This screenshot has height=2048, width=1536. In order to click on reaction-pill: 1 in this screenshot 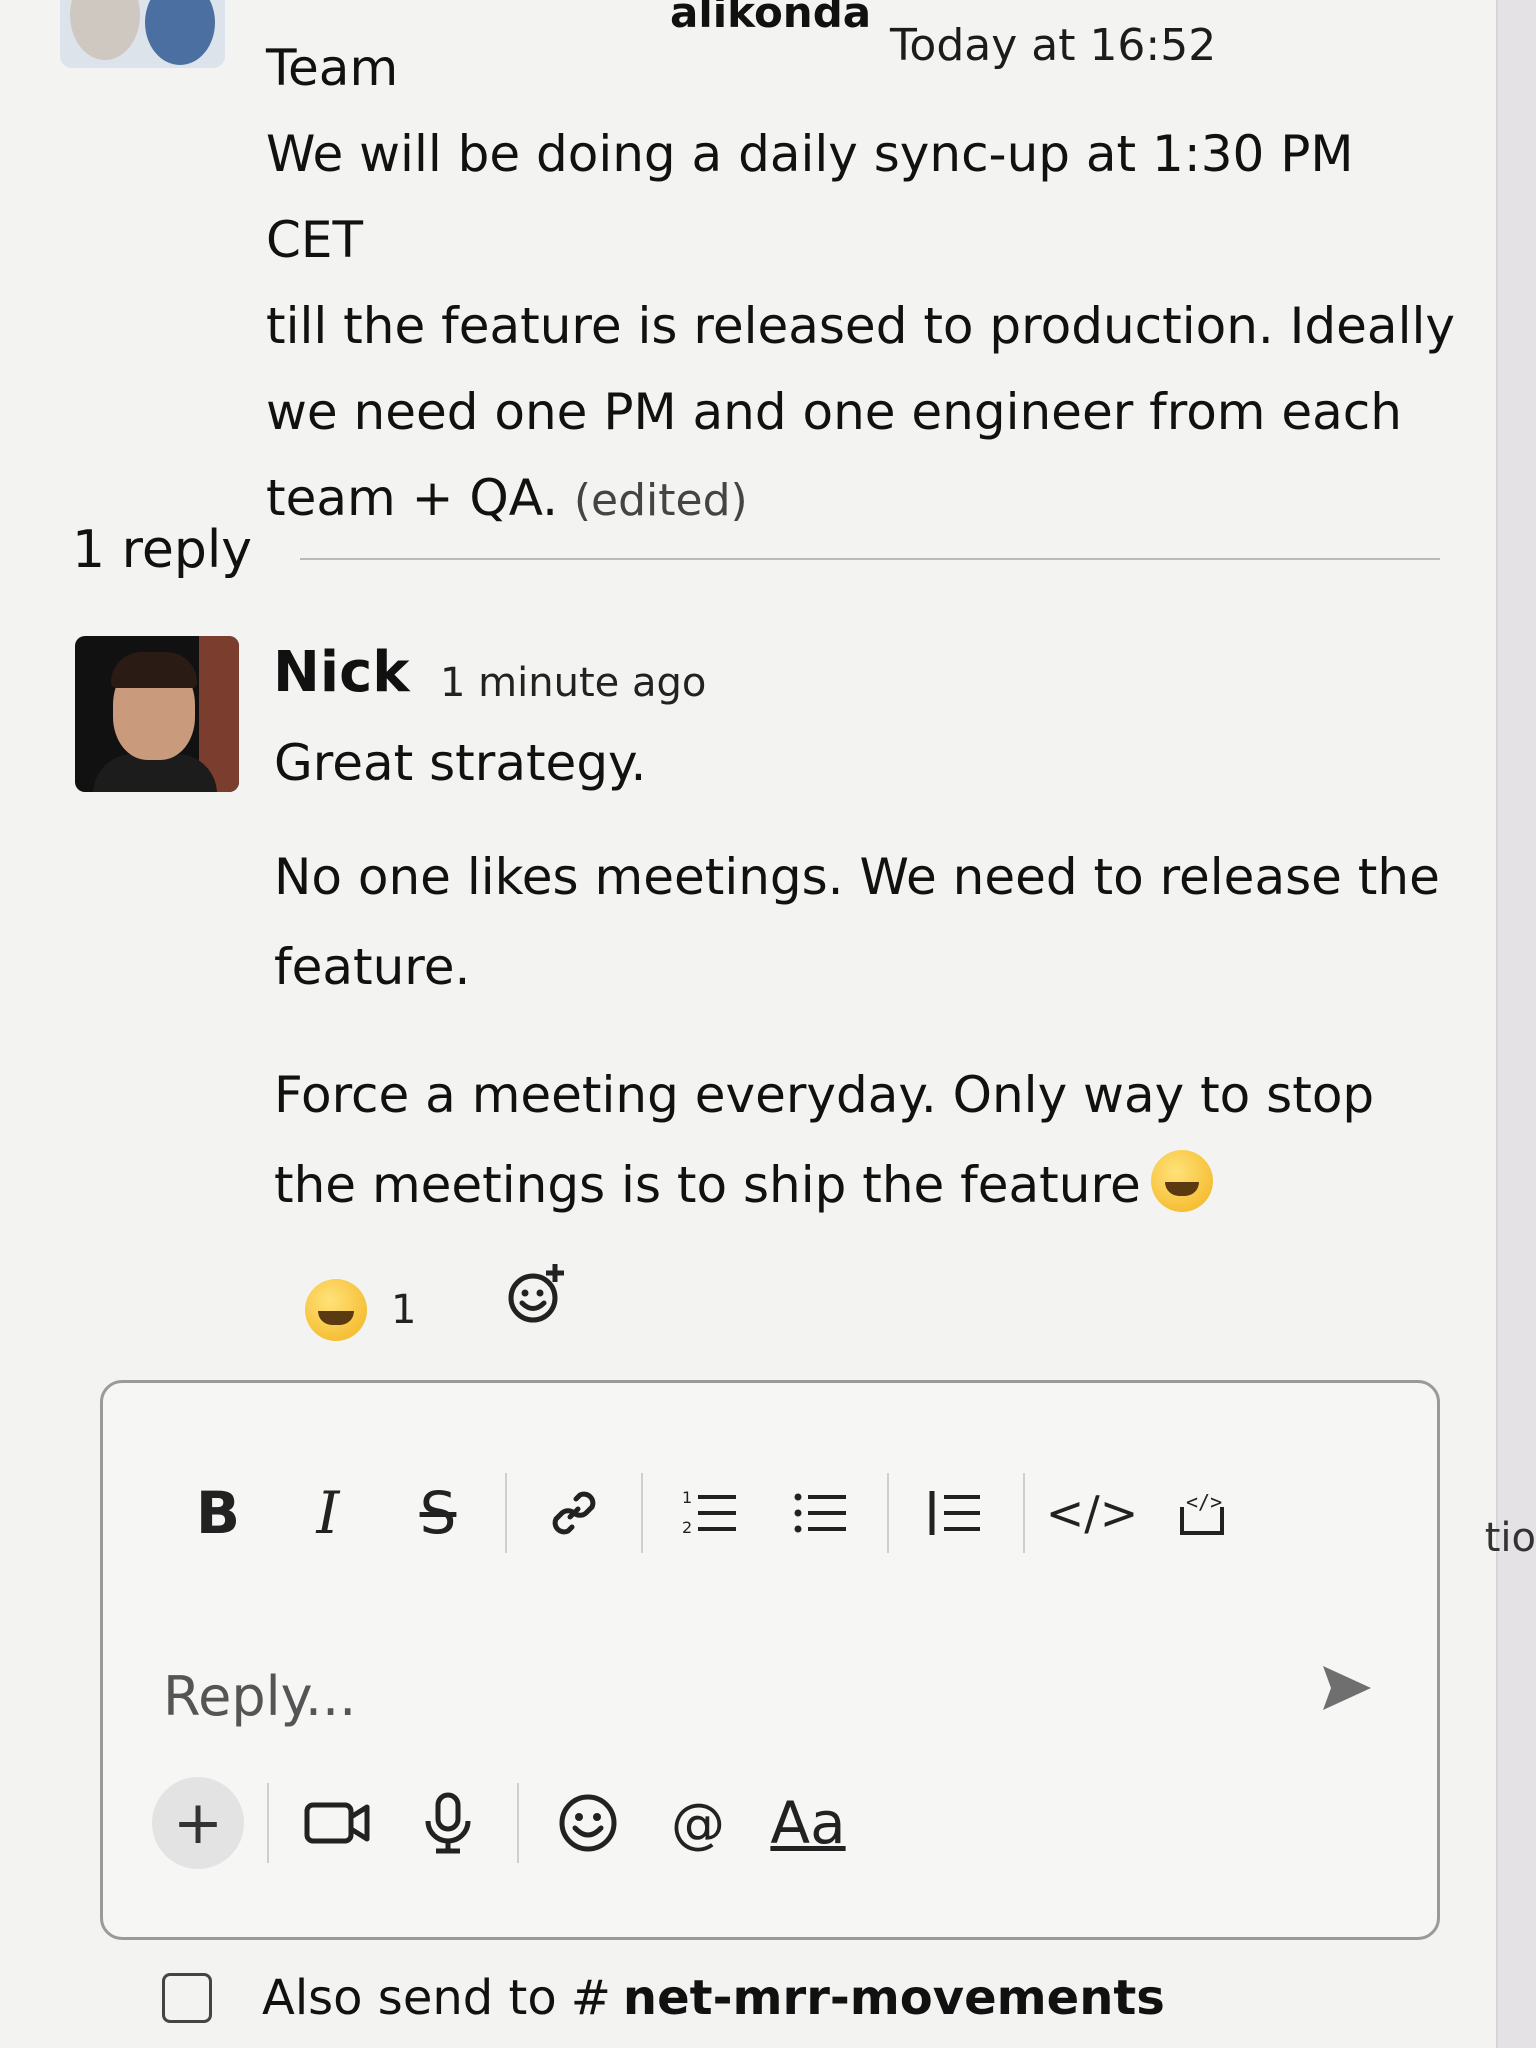, I will do `click(360, 1310)`.